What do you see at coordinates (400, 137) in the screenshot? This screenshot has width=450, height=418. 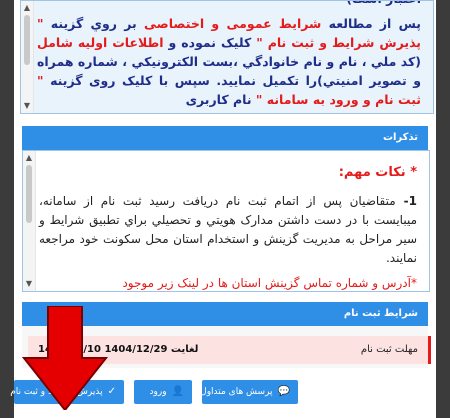 I see `notes-header-label: تذکرات` at bounding box center [400, 137].